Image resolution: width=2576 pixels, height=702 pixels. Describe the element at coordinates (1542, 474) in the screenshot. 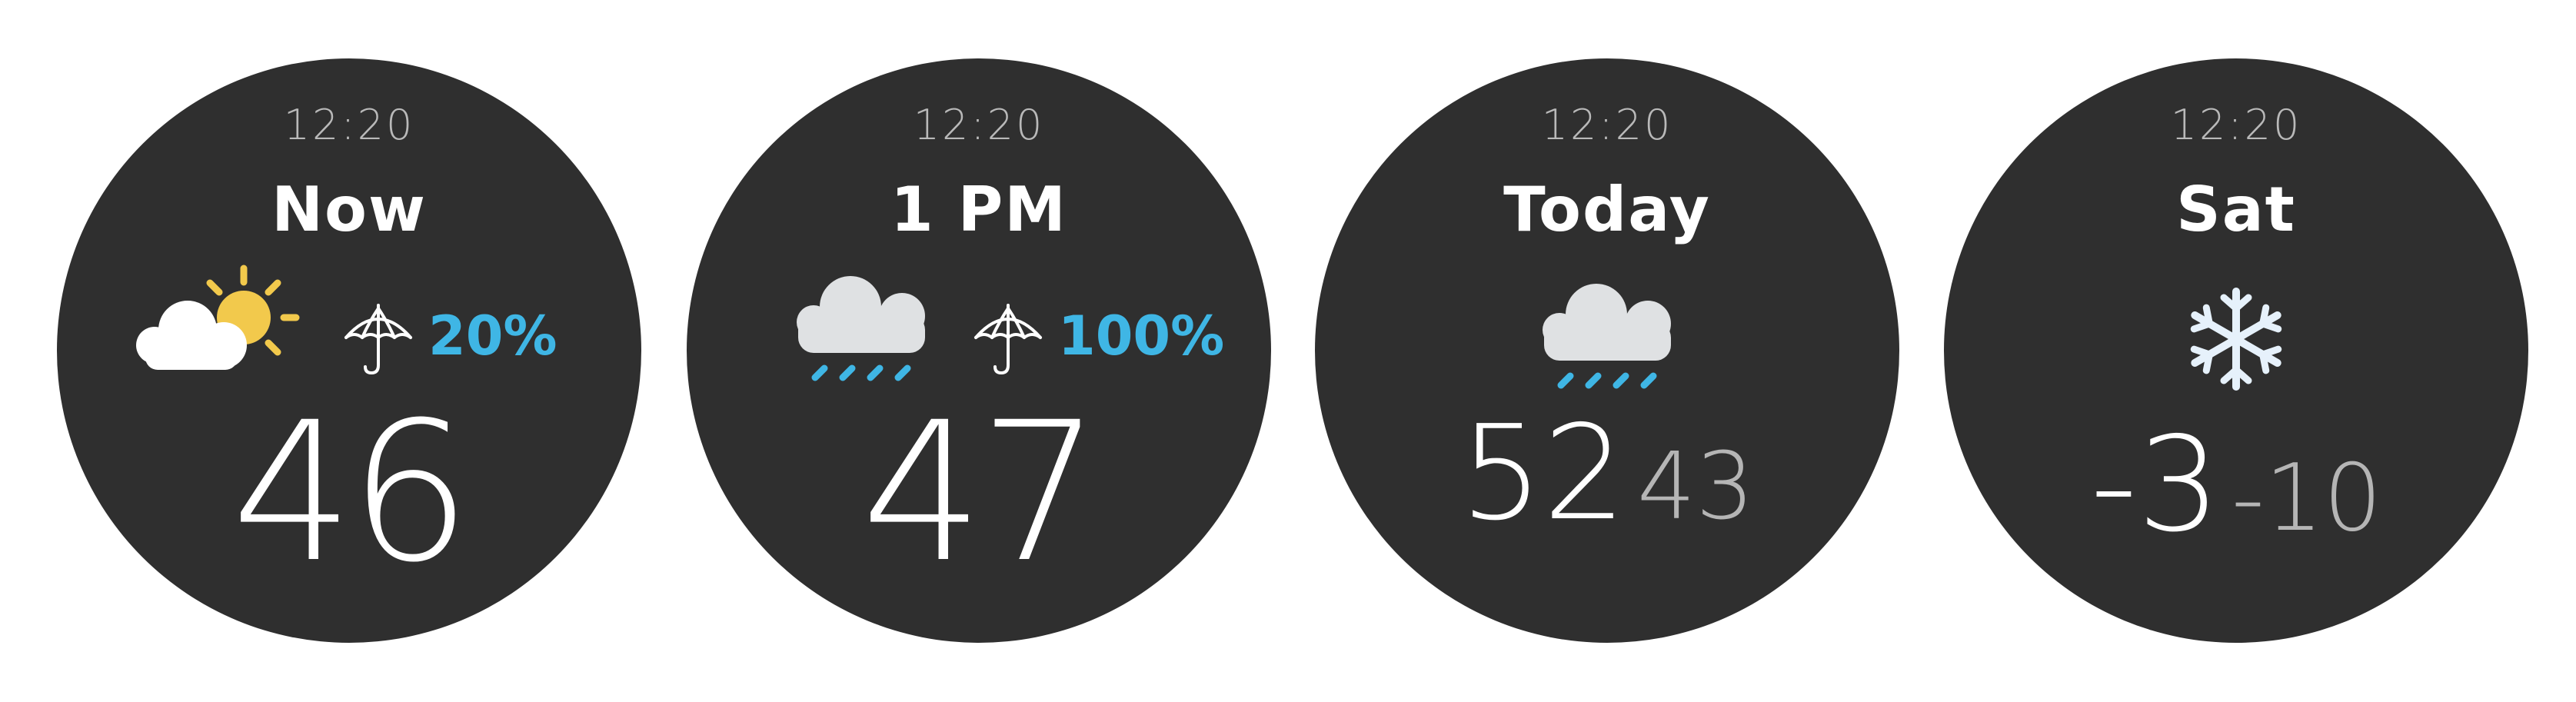

I see `high-temp: 52` at that location.